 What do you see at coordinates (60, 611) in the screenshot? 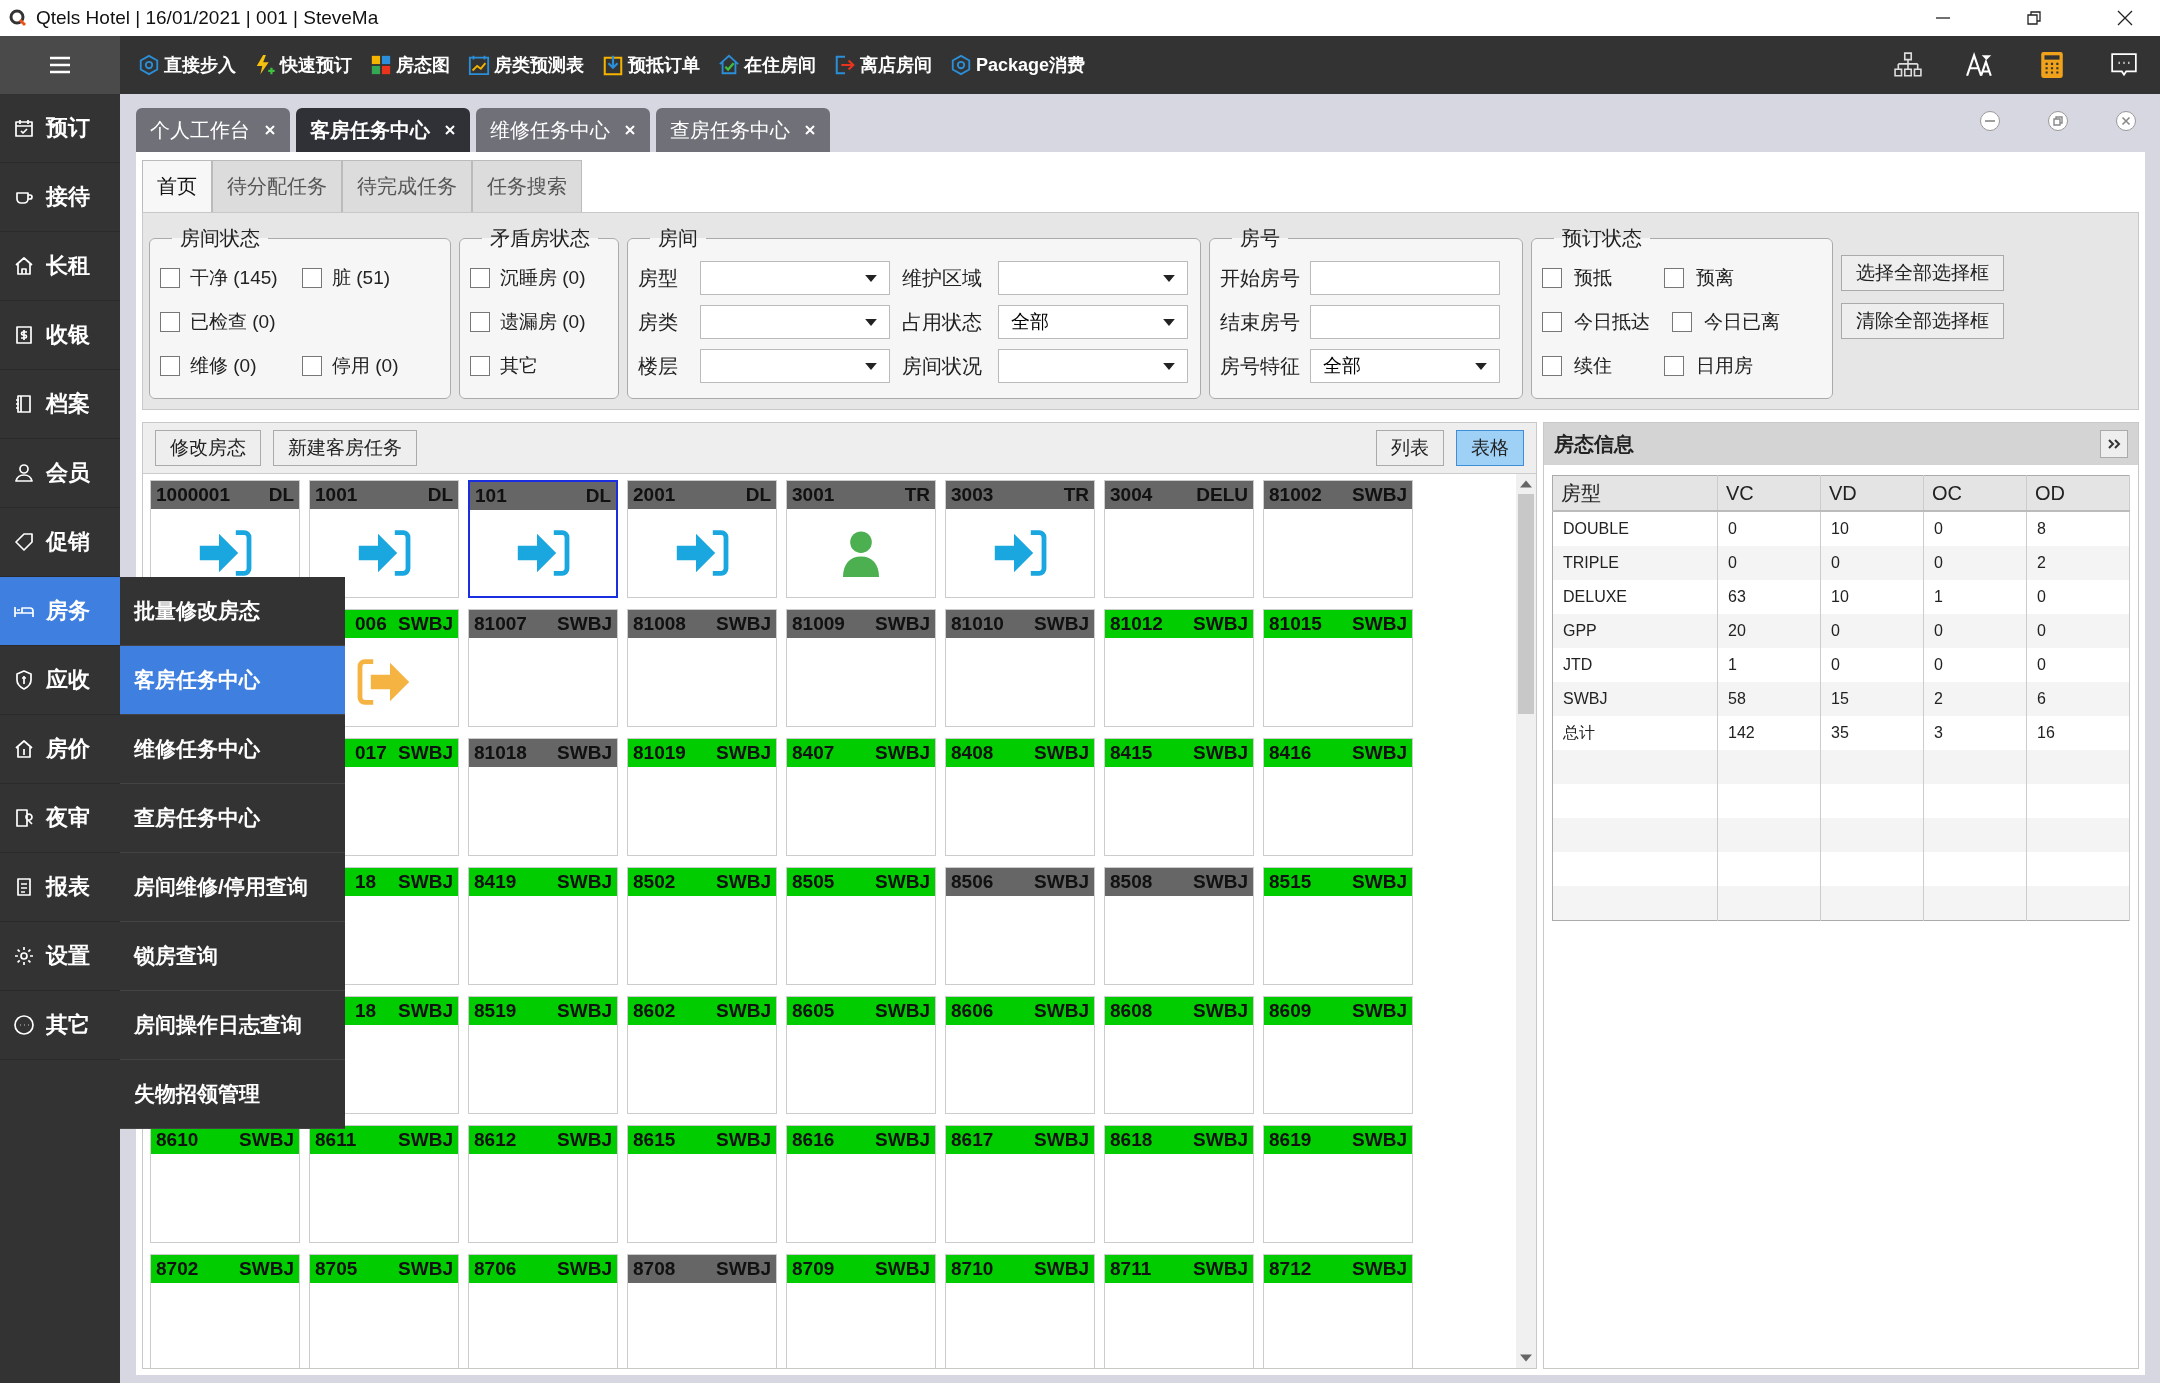
I see `sidebar-item: 房务` at bounding box center [60, 611].